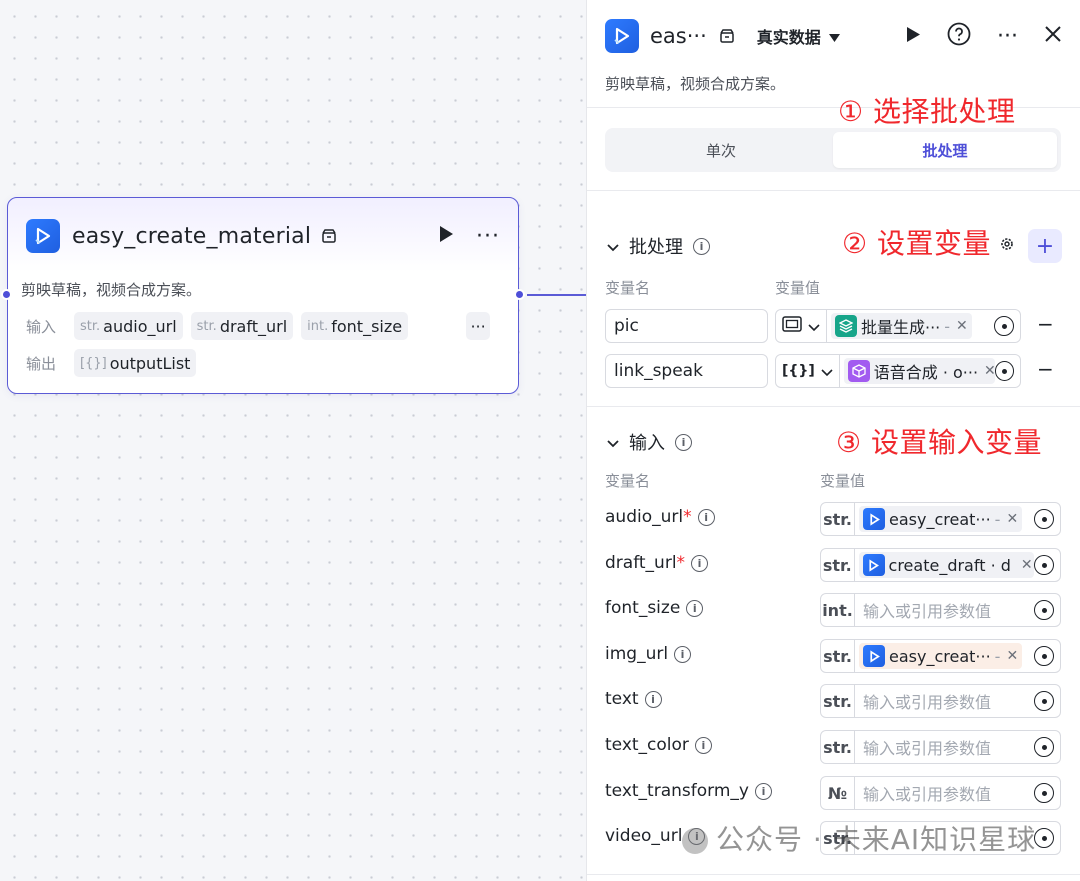 Image resolution: width=1080 pixels, height=881 pixels. I want to click on reference-chip: 语音合成 · o··· ✕, so click(919, 371).